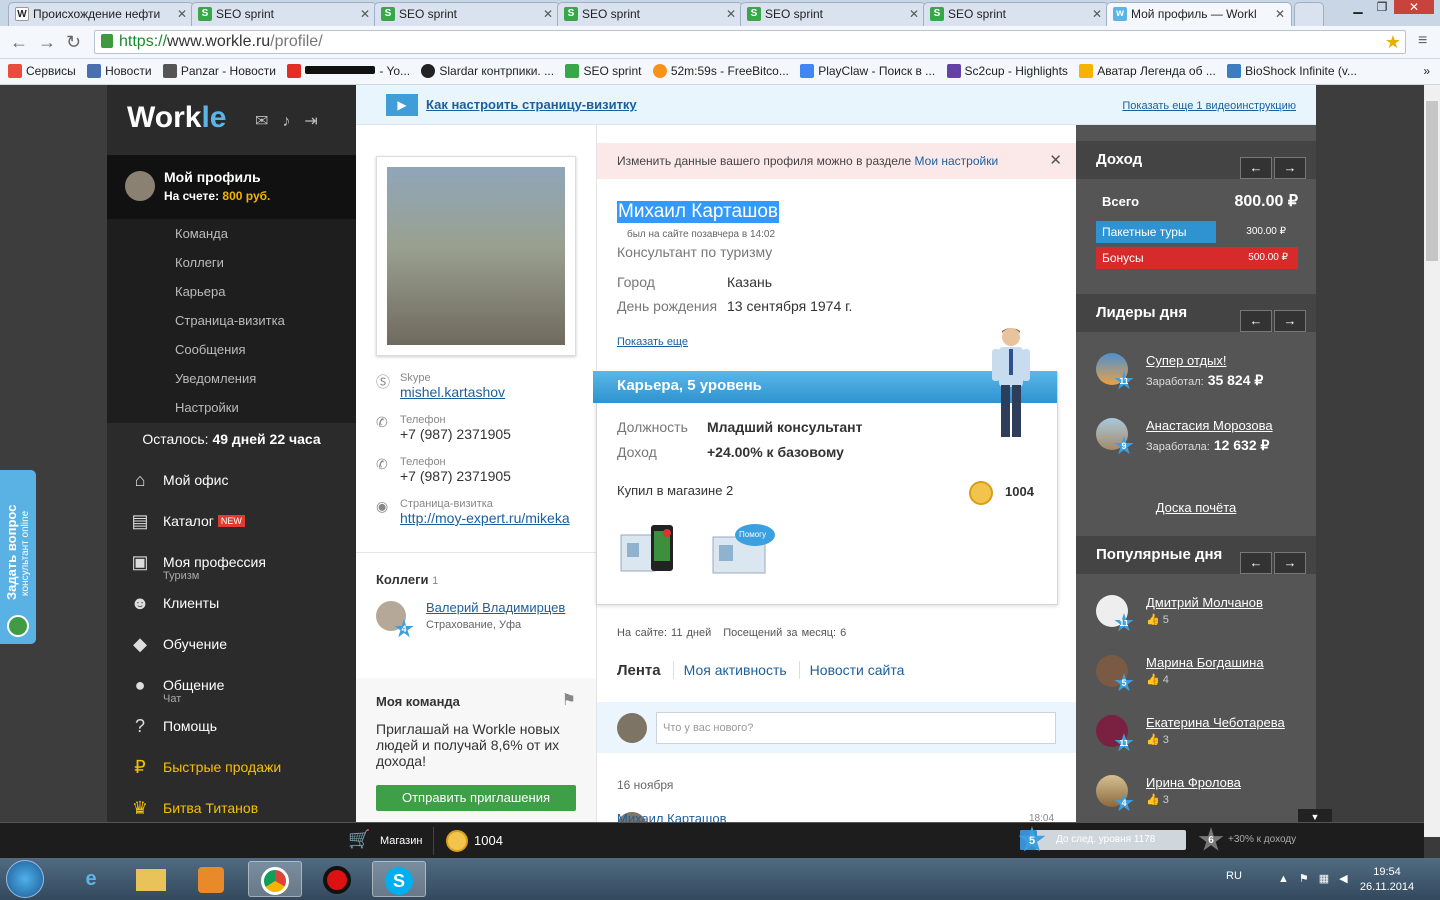 The height and width of the screenshot is (900, 1440). Describe the element at coordinates (1432, 461) in the screenshot. I see `vertical-scrollbar` at that location.